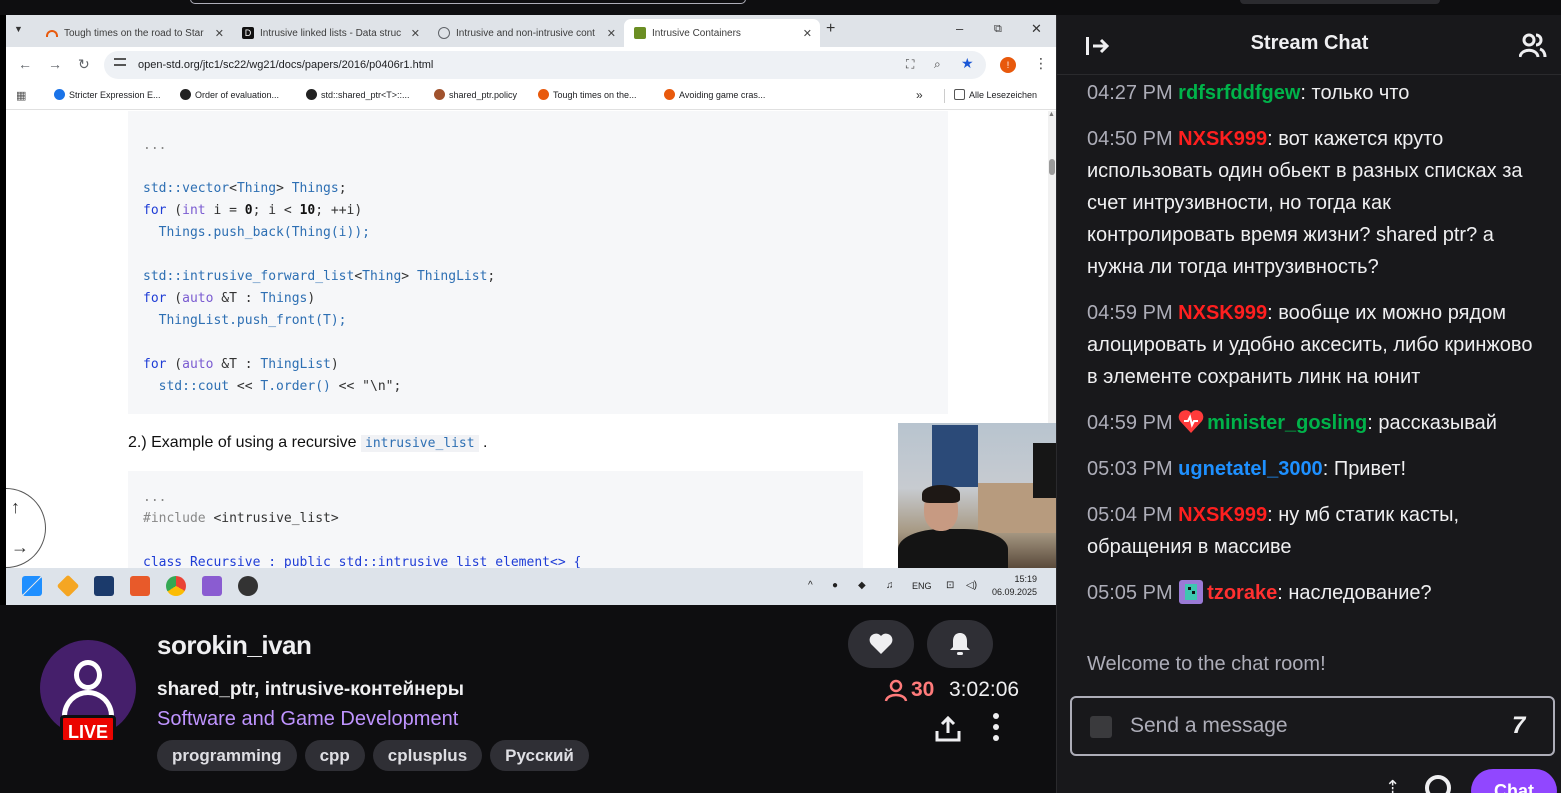 The width and height of the screenshot is (1561, 793). Describe the element at coordinates (1242, 593) in the screenshot. I see `message-username: tzorake` at that location.